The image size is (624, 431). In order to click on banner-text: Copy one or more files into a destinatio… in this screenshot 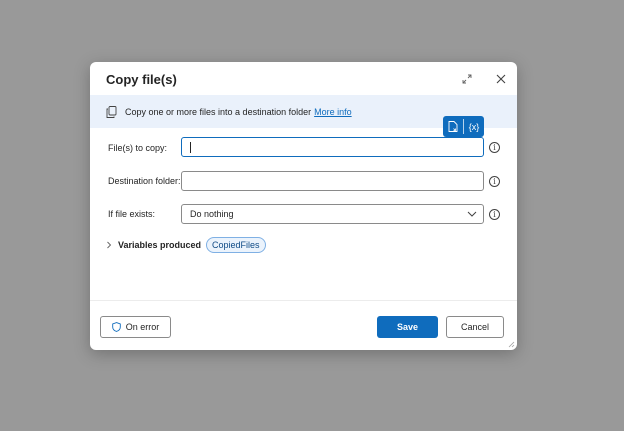, I will do `click(218, 111)`.